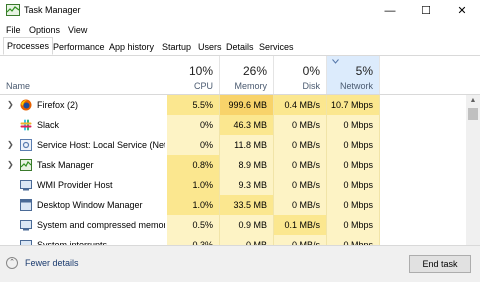  I want to click on column-header-memory: 26% Memory, so click(247, 75).